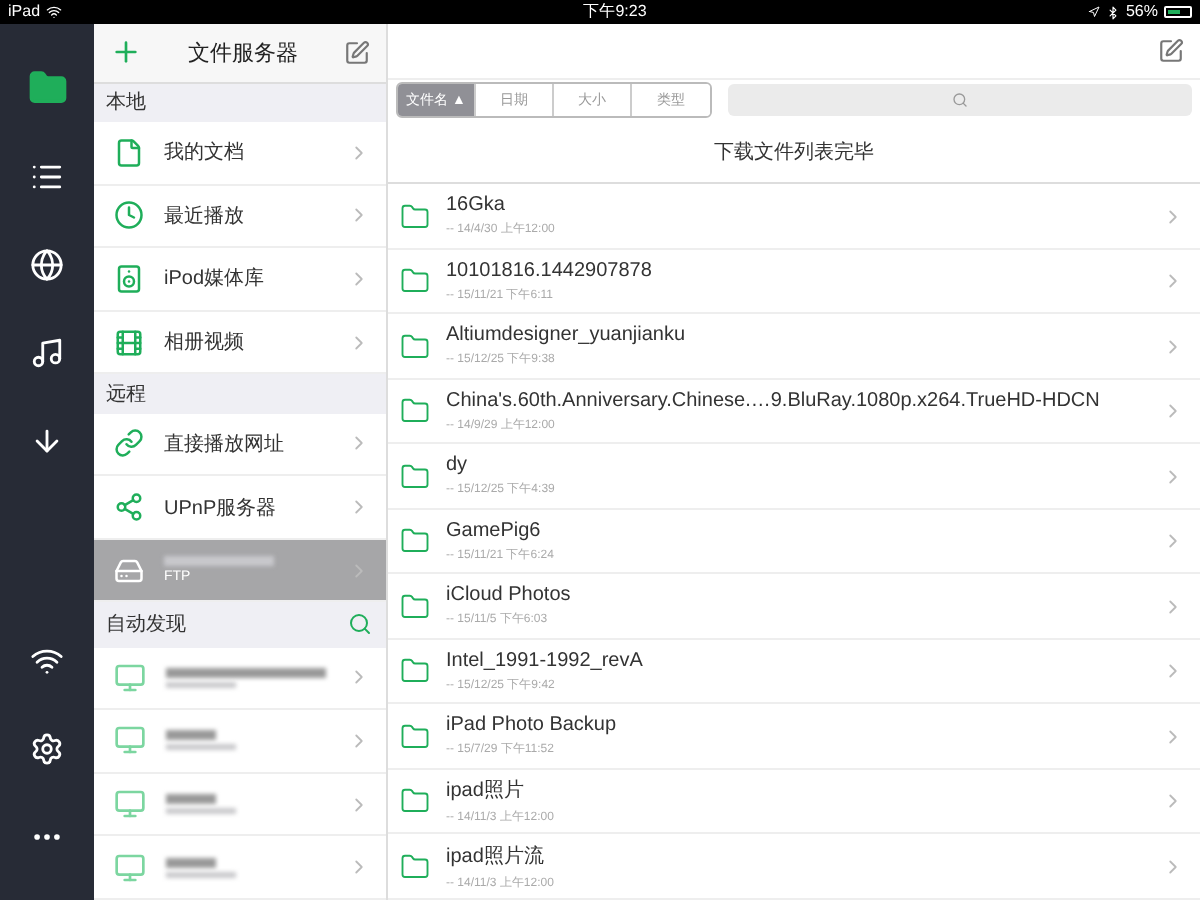 This screenshot has height=900, width=1200. Describe the element at coordinates (215, 279) in the screenshot. I see `item-label: iPod媒体库` at that location.